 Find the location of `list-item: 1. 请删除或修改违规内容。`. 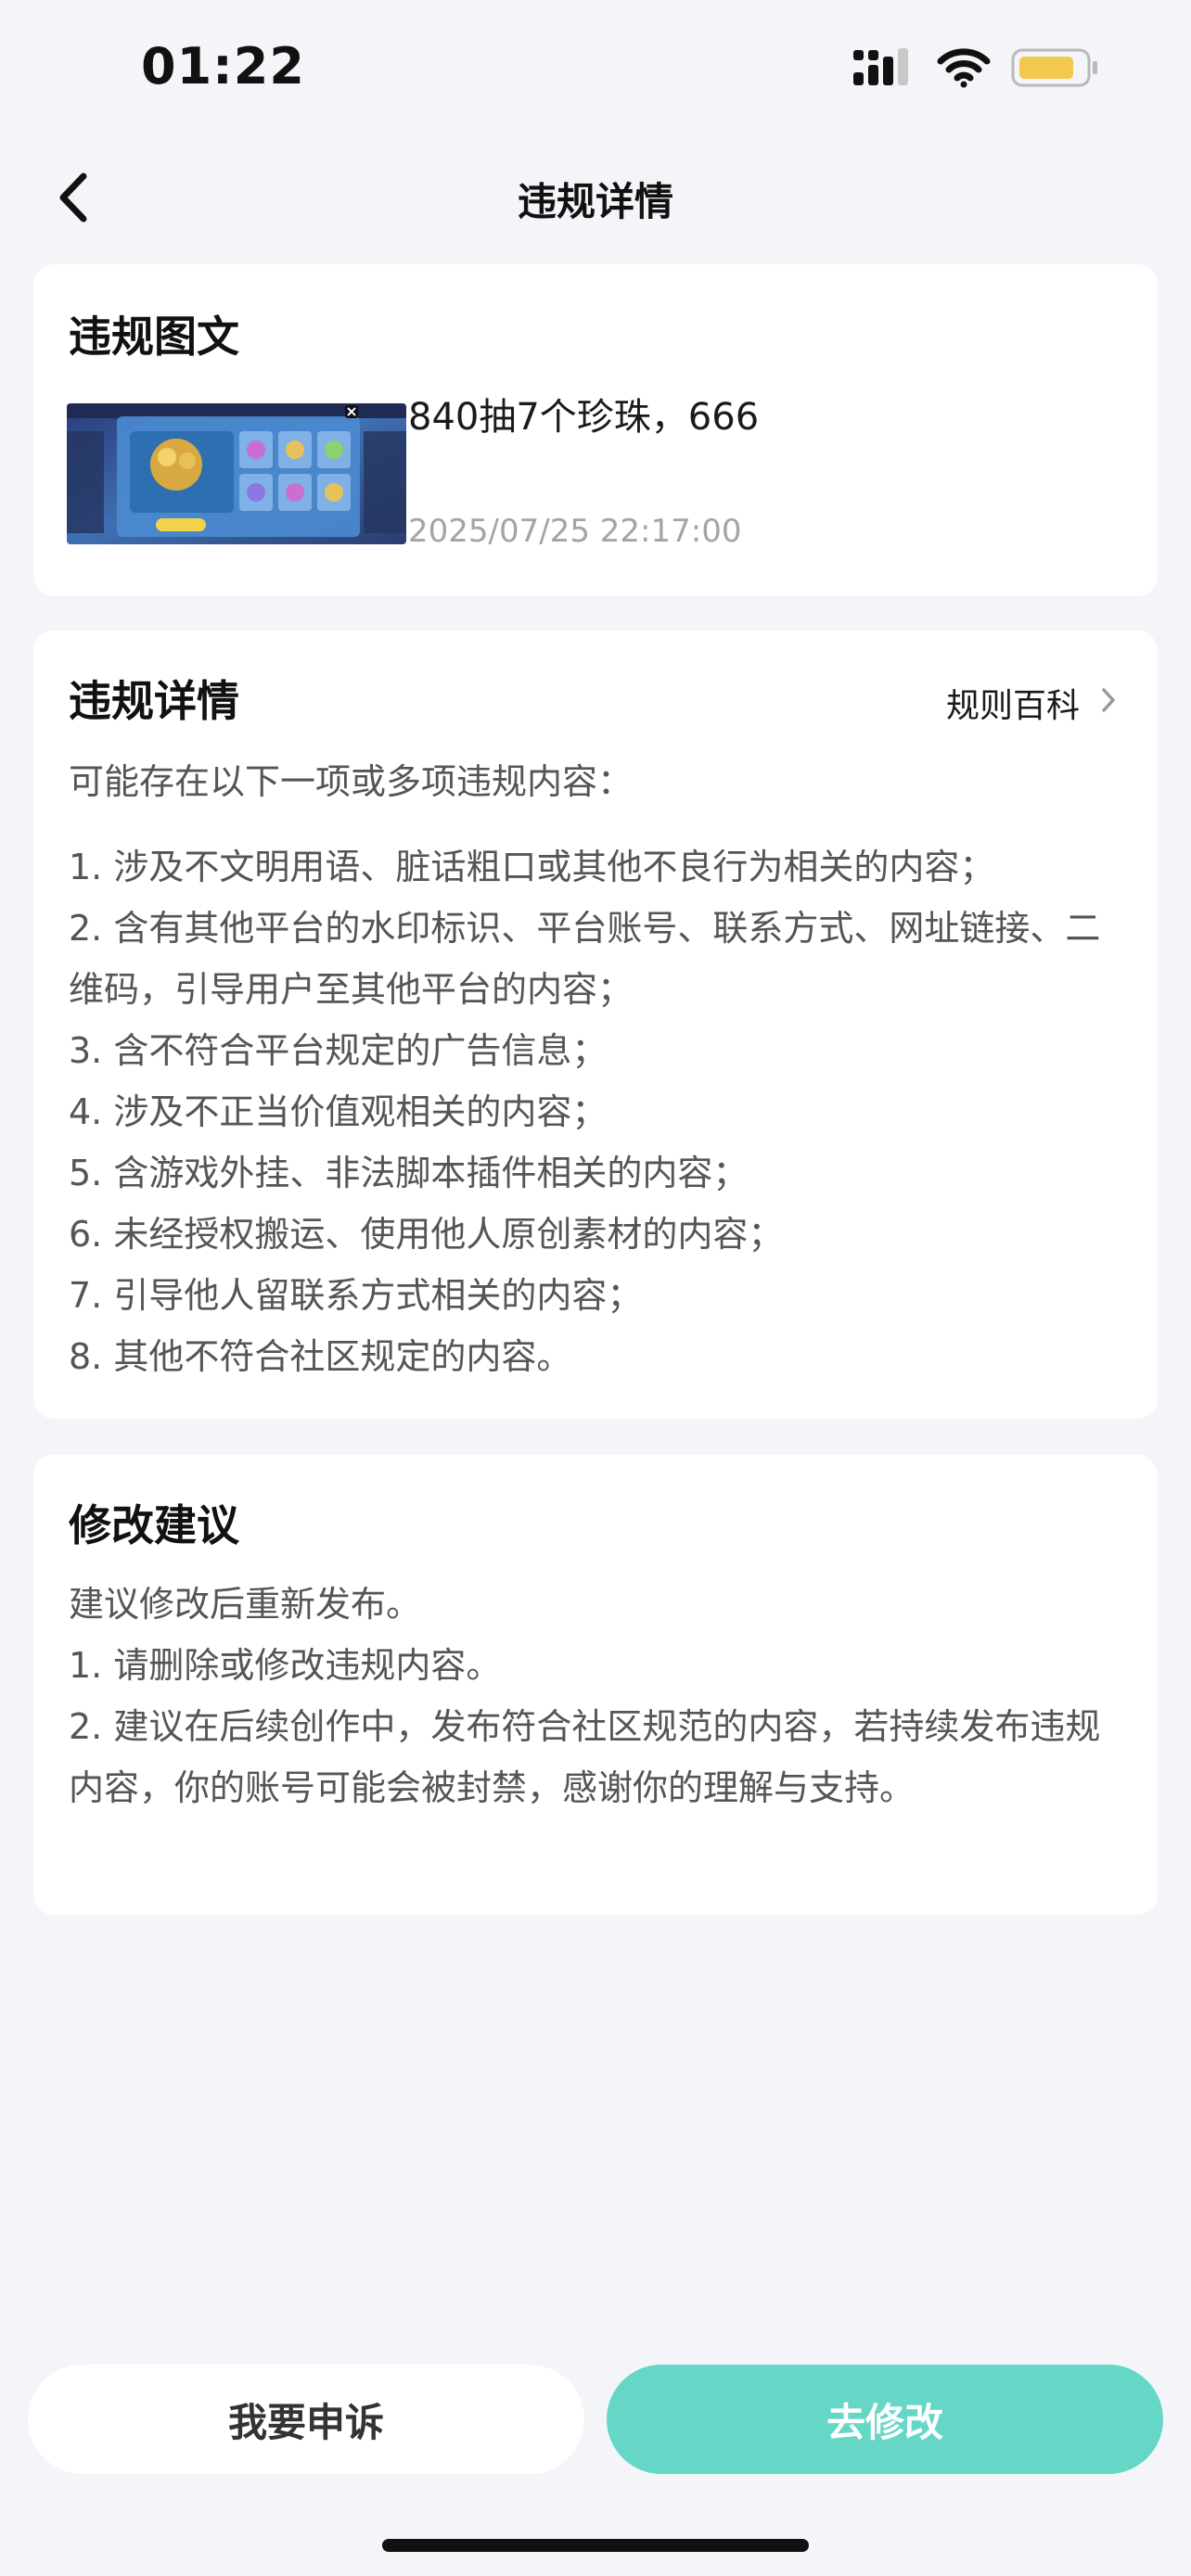

list-item: 1. 请删除或修改违规内容。 is located at coordinates (285, 1666).